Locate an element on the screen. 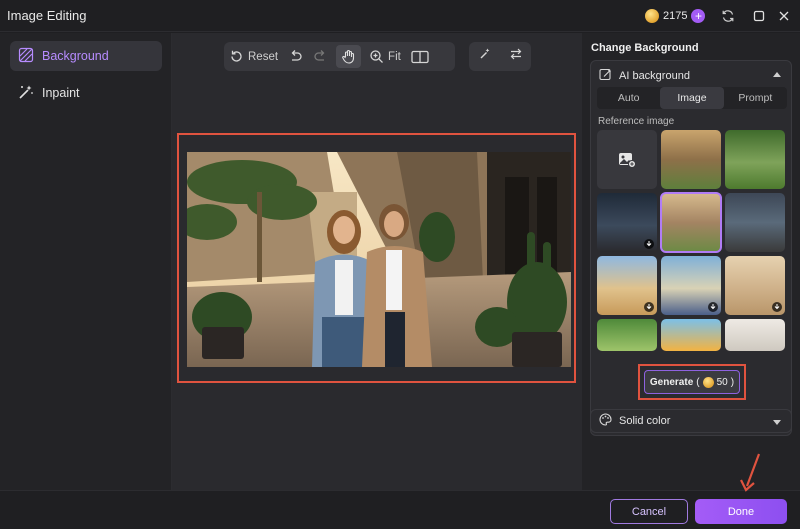 This screenshot has width=800, height=529. sidebar-item-inpaint: Inpaint is located at coordinates (86, 93).